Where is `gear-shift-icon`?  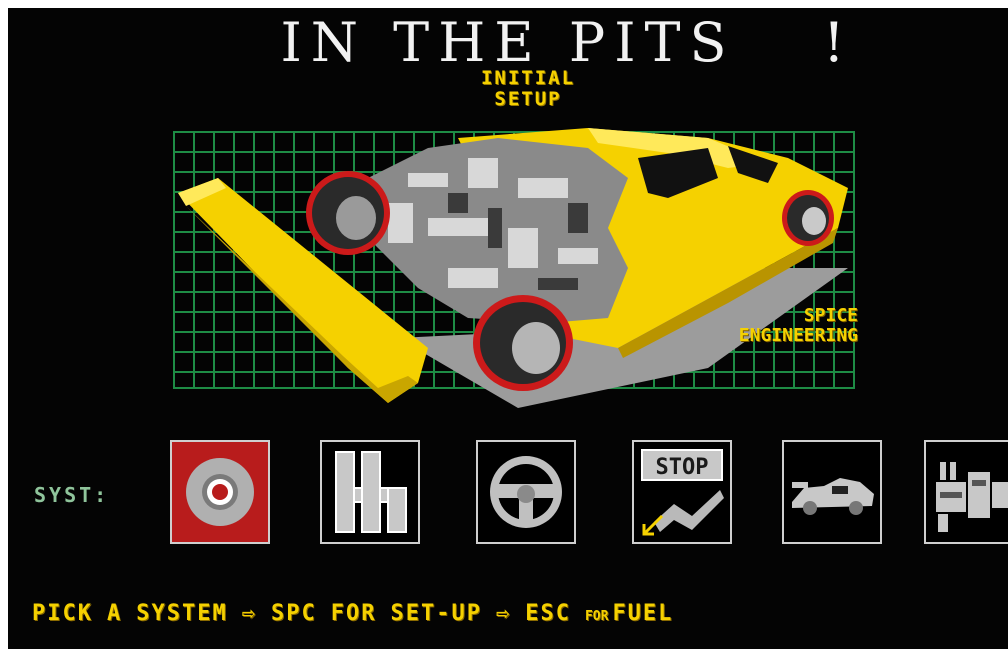 gear-shift-icon is located at coordinates (371, 492).